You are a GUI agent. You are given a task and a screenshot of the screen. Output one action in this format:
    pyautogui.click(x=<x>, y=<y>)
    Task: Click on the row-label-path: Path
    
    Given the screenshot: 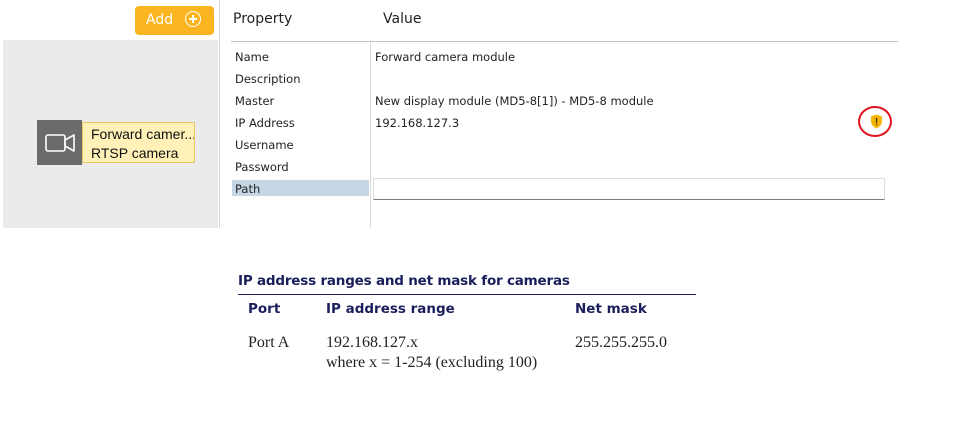 What is the action you would take?
    pyautogui.click(x=247, y=189)
    